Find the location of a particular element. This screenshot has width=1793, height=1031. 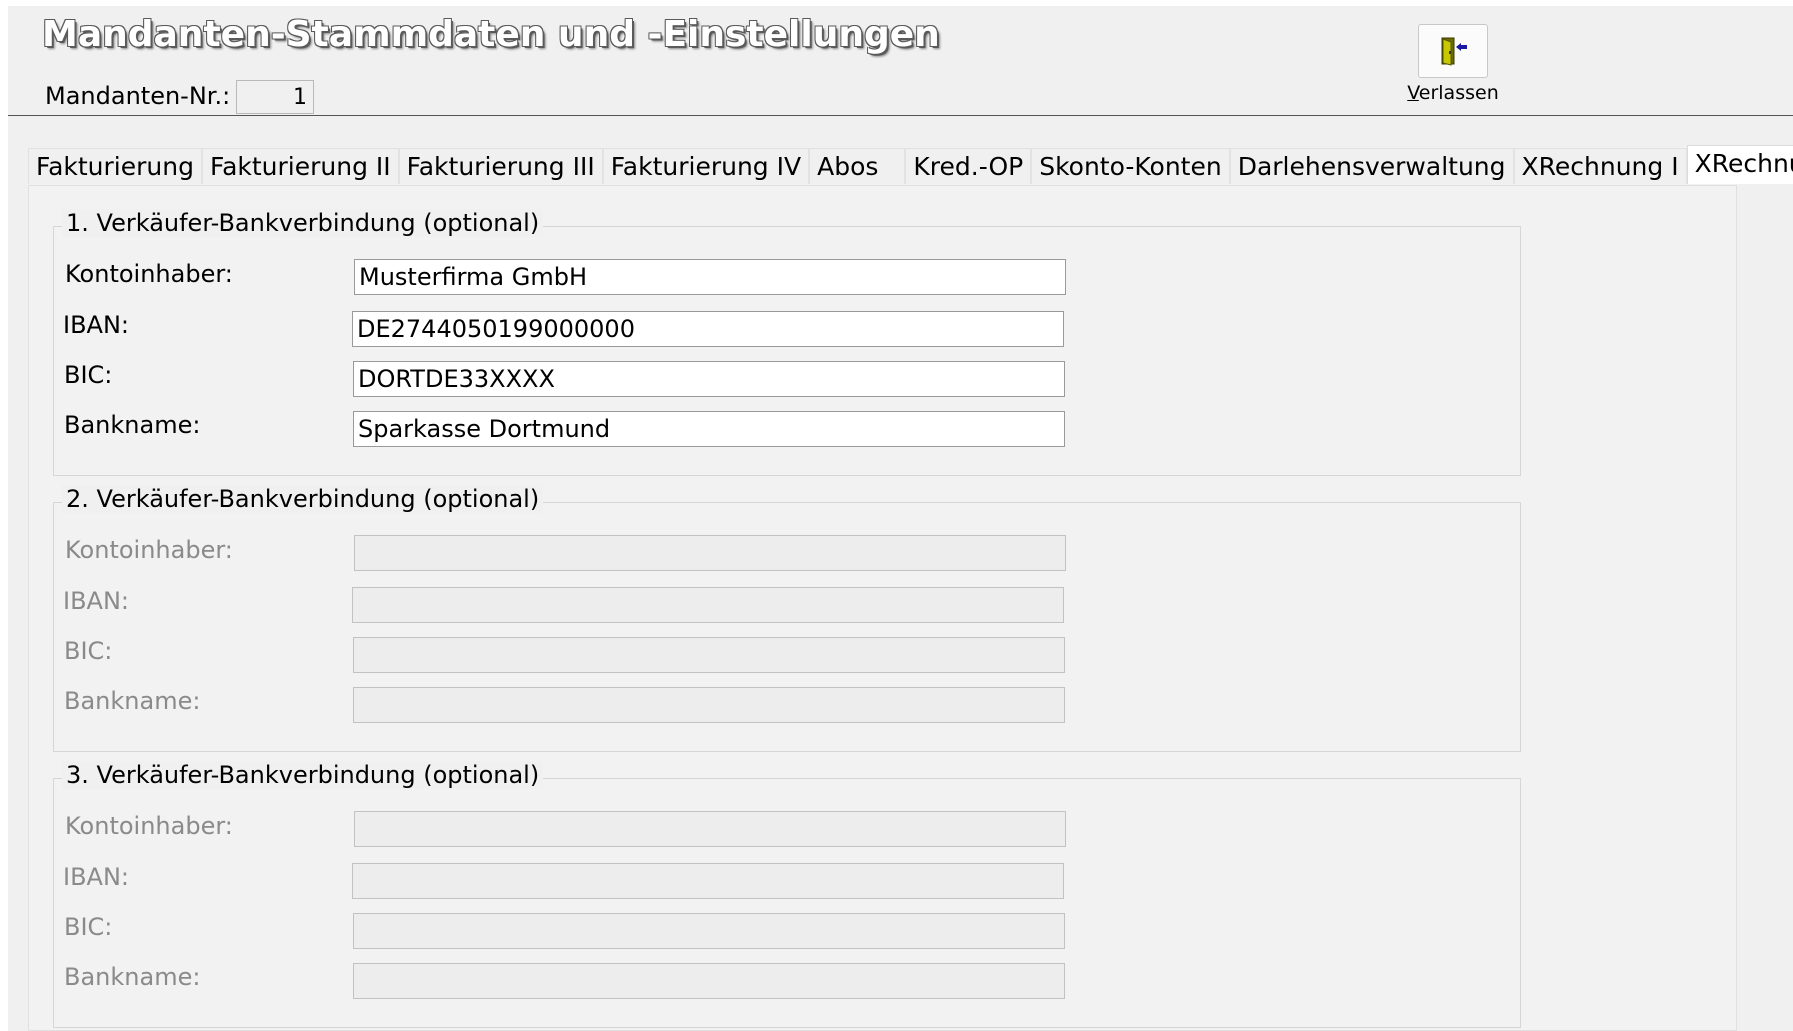

iban-field: DE2744050199000000 is located at coordinates (708, 329).